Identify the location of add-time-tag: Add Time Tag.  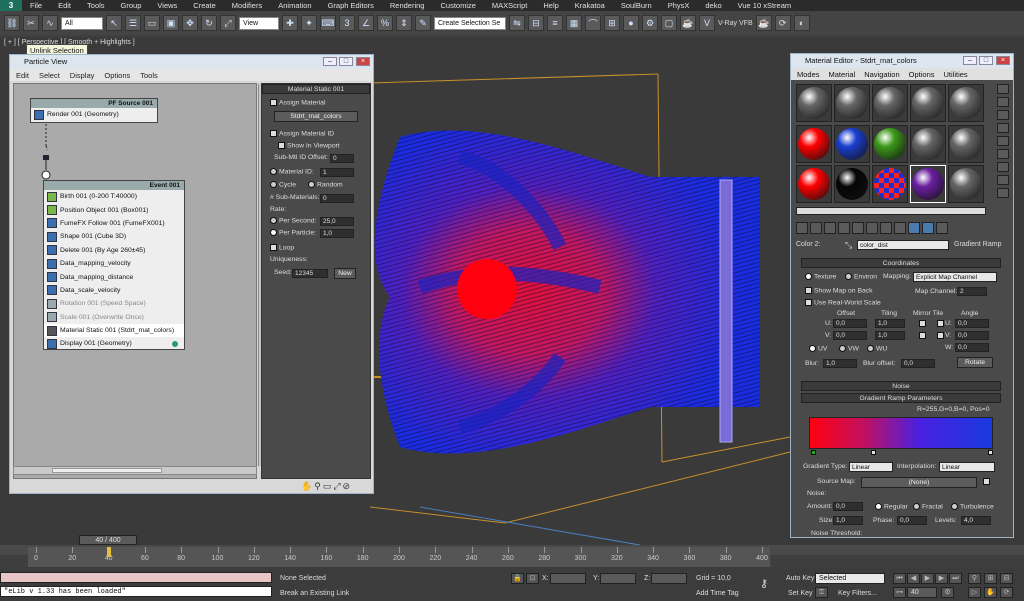
(717, 593).